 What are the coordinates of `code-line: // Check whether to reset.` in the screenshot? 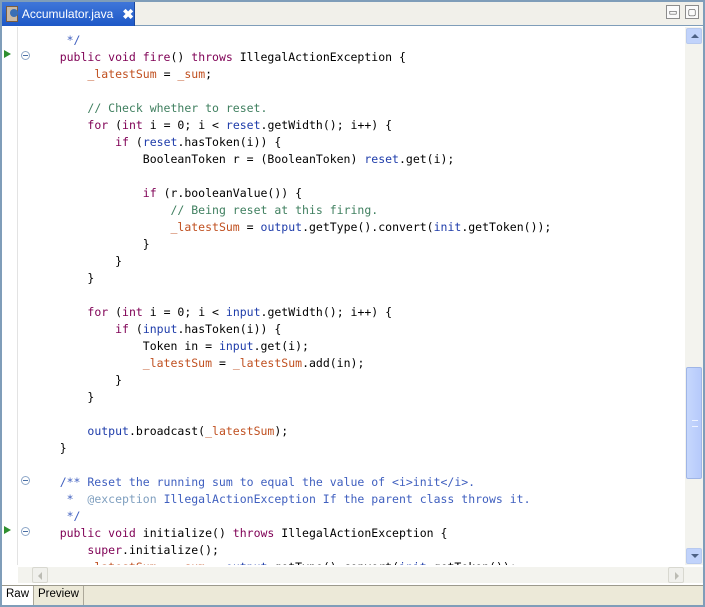 It's located at (149, 108).